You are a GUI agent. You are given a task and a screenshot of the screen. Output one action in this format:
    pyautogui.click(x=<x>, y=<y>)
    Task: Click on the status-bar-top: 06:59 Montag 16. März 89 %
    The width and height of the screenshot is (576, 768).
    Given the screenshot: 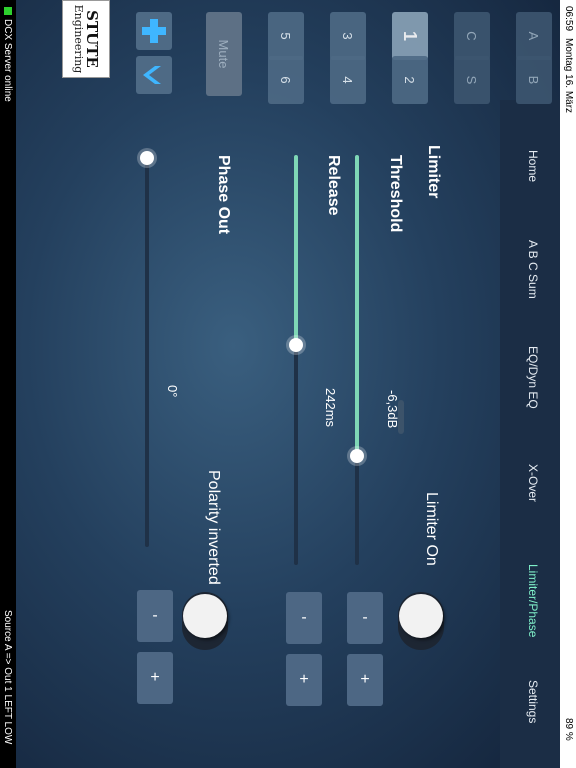 What is the action you would take?
    pyautogui.click(x=568, y=384)
    